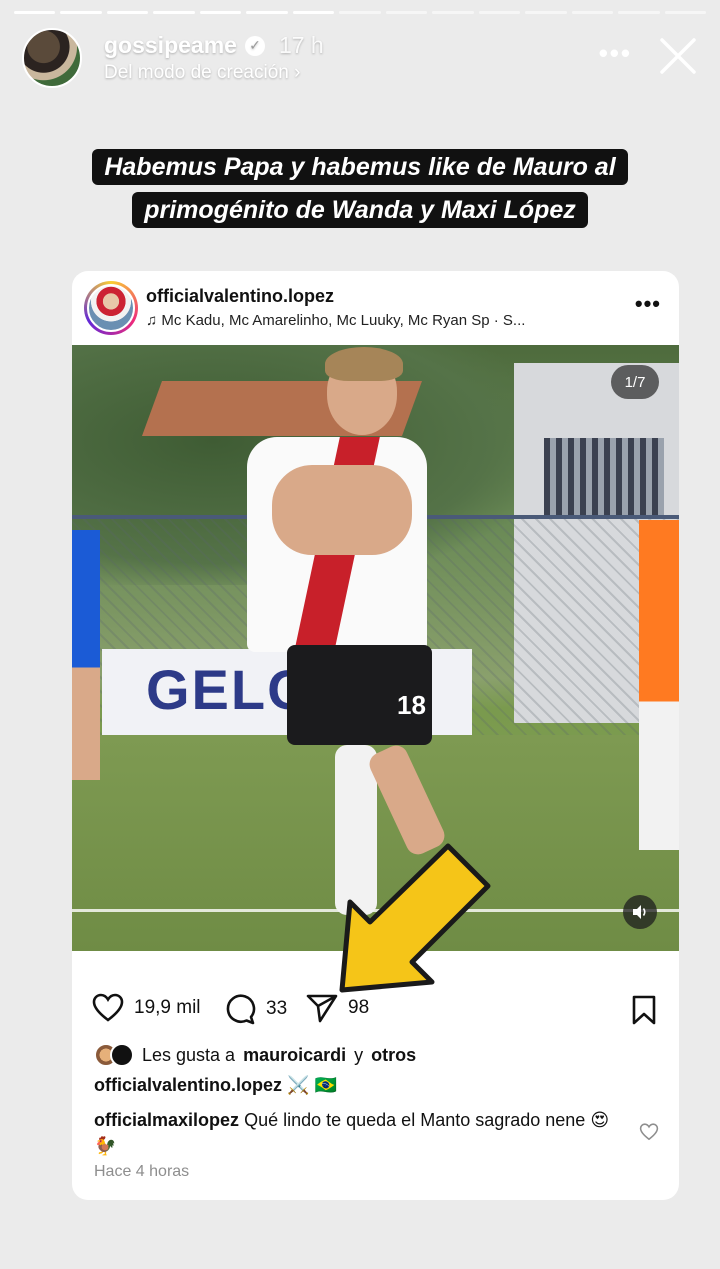 This screenshot has height=1269, width=720. I want to click on liked-by-others: otros, so click(393, 1055).